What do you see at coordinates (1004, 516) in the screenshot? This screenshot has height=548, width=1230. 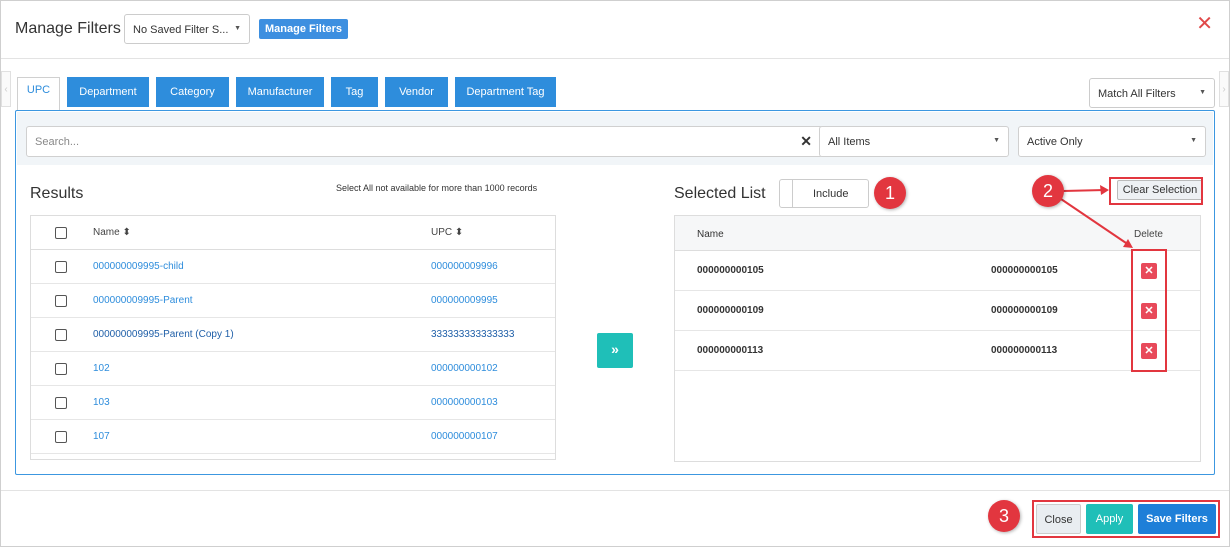 I see `annotation-badge-3: 3` at bounding box center [1004, 516].